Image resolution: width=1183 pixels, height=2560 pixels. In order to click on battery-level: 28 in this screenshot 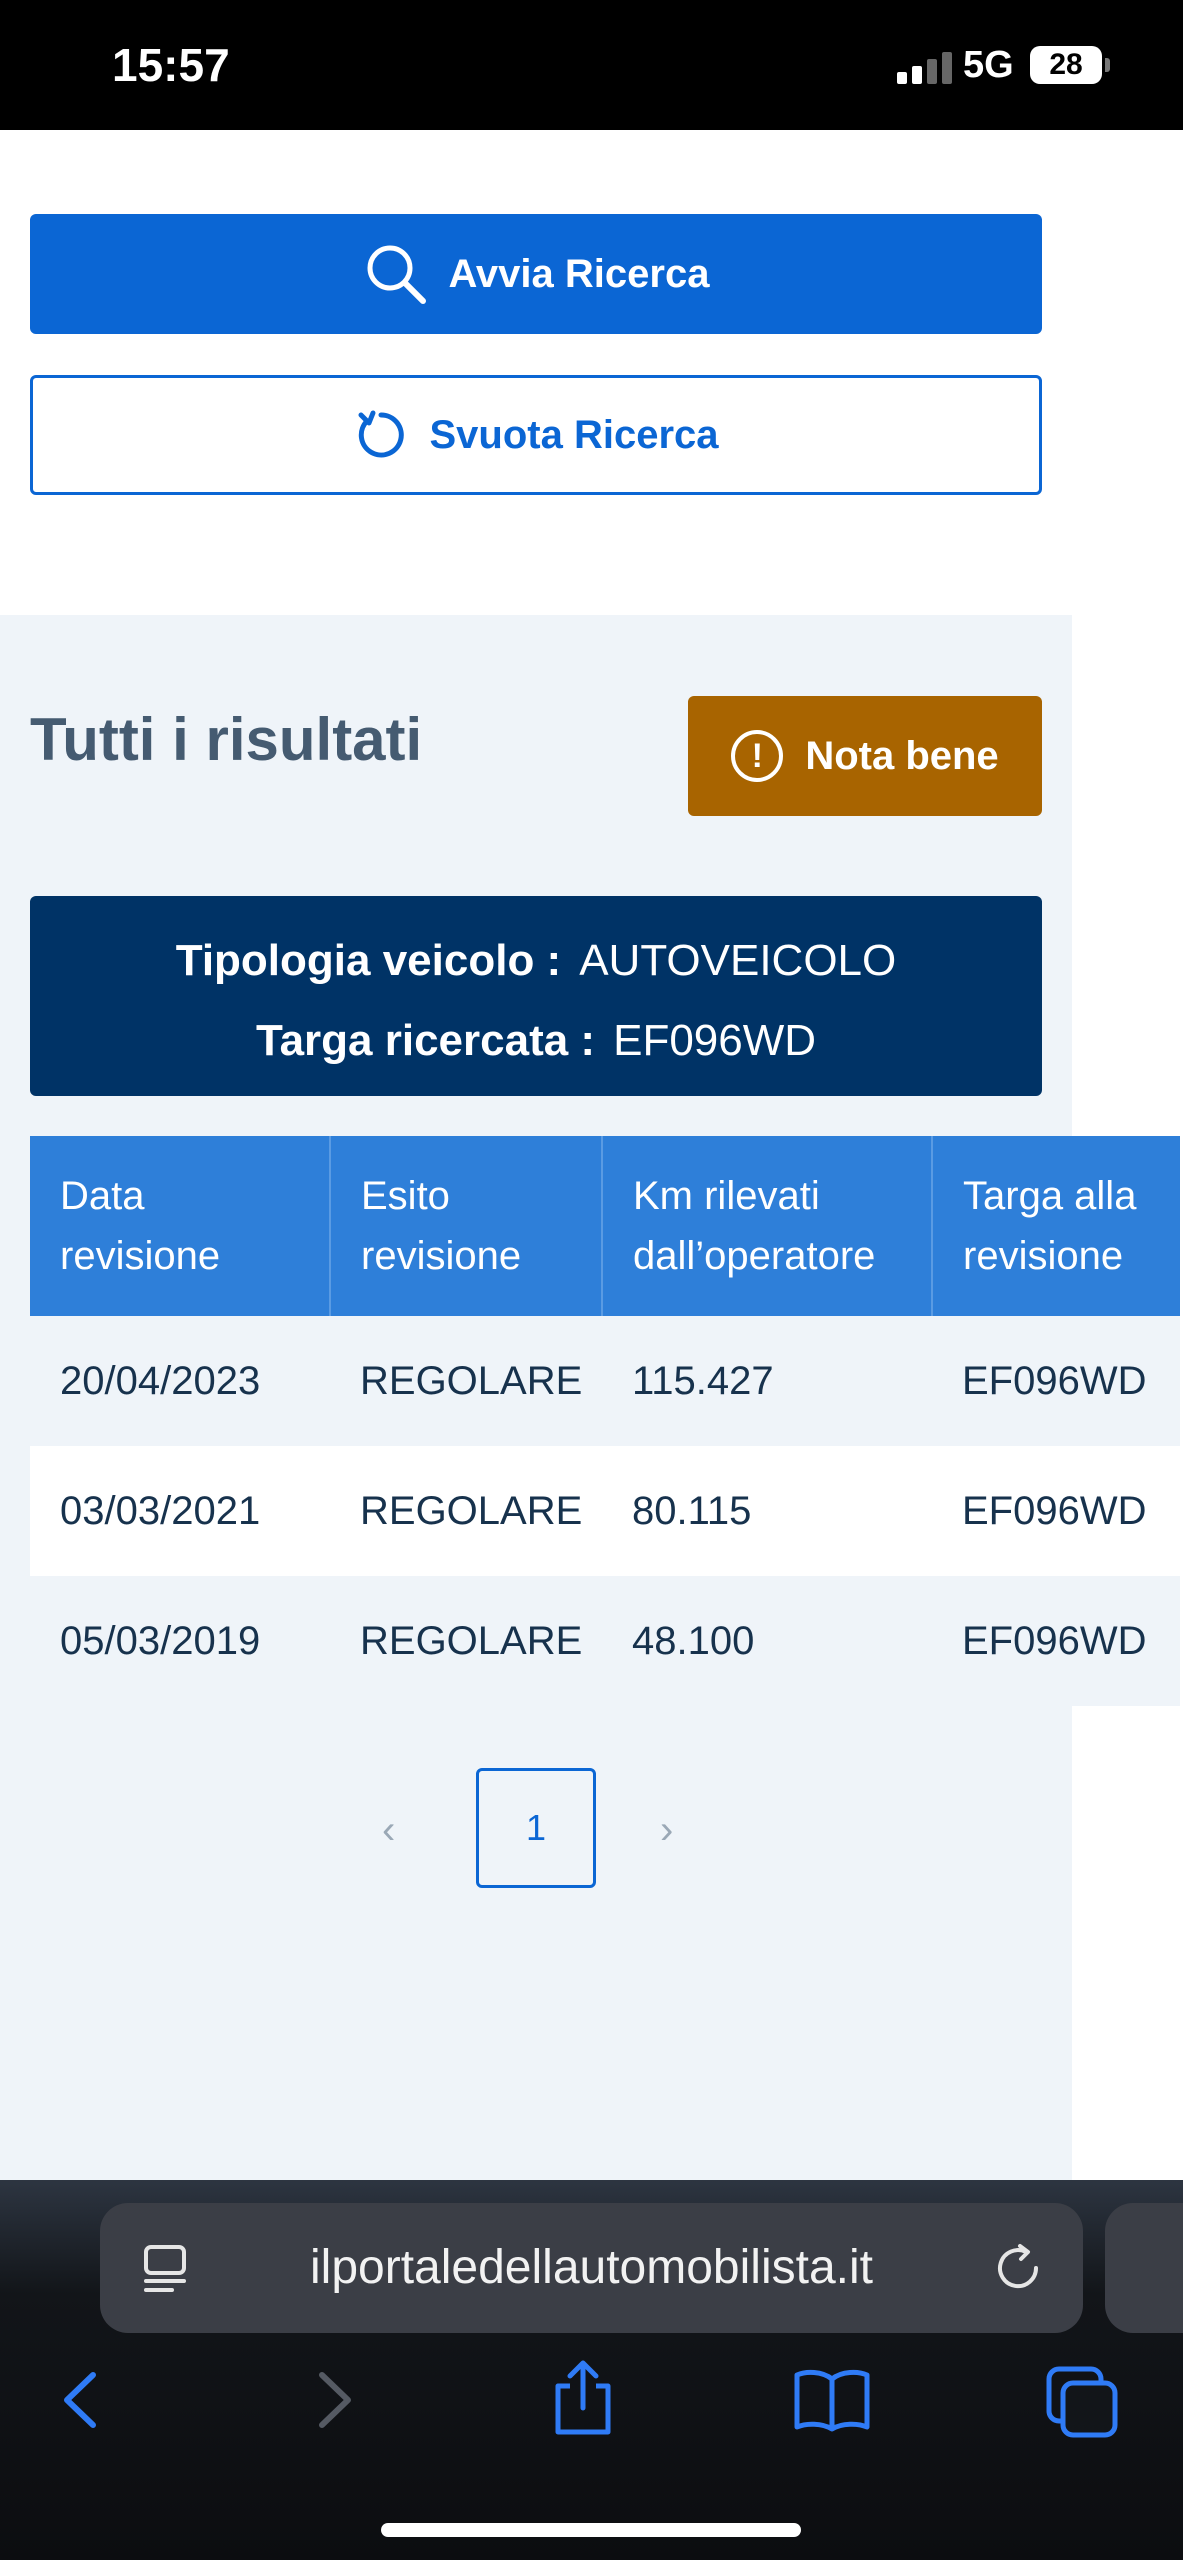, I will do `click(1066, 64)`.